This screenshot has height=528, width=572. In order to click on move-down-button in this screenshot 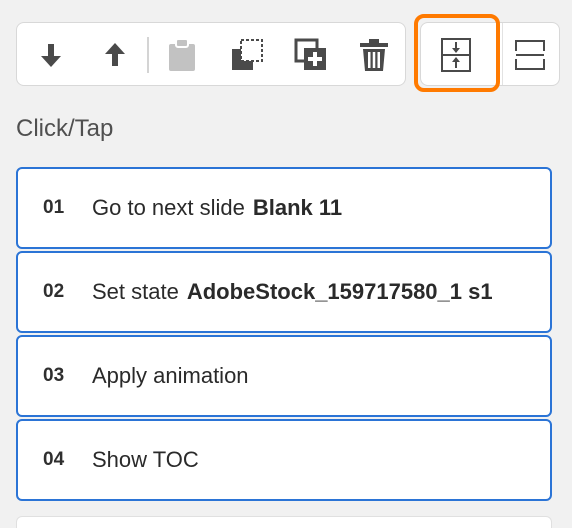, I will do `click(51, 55)`.